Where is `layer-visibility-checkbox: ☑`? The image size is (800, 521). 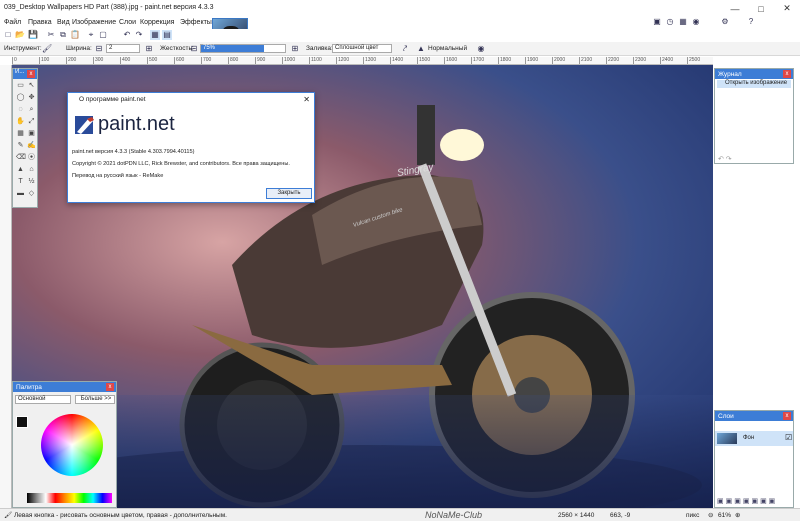
layer-visibility-checkbox: ☑ is located at coordinates (788, 437).